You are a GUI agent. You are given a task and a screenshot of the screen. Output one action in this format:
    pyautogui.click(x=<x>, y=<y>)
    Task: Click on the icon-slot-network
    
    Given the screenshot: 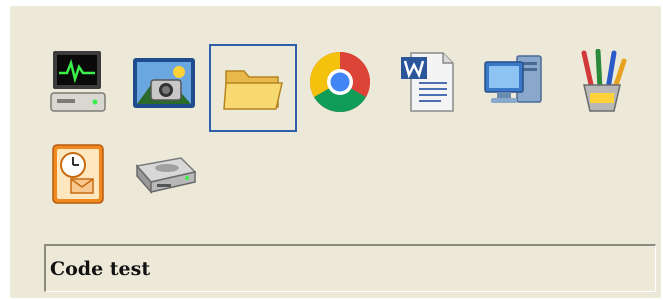 What is the action you would take?
    pyautogui.click(x=514, y=82)
    